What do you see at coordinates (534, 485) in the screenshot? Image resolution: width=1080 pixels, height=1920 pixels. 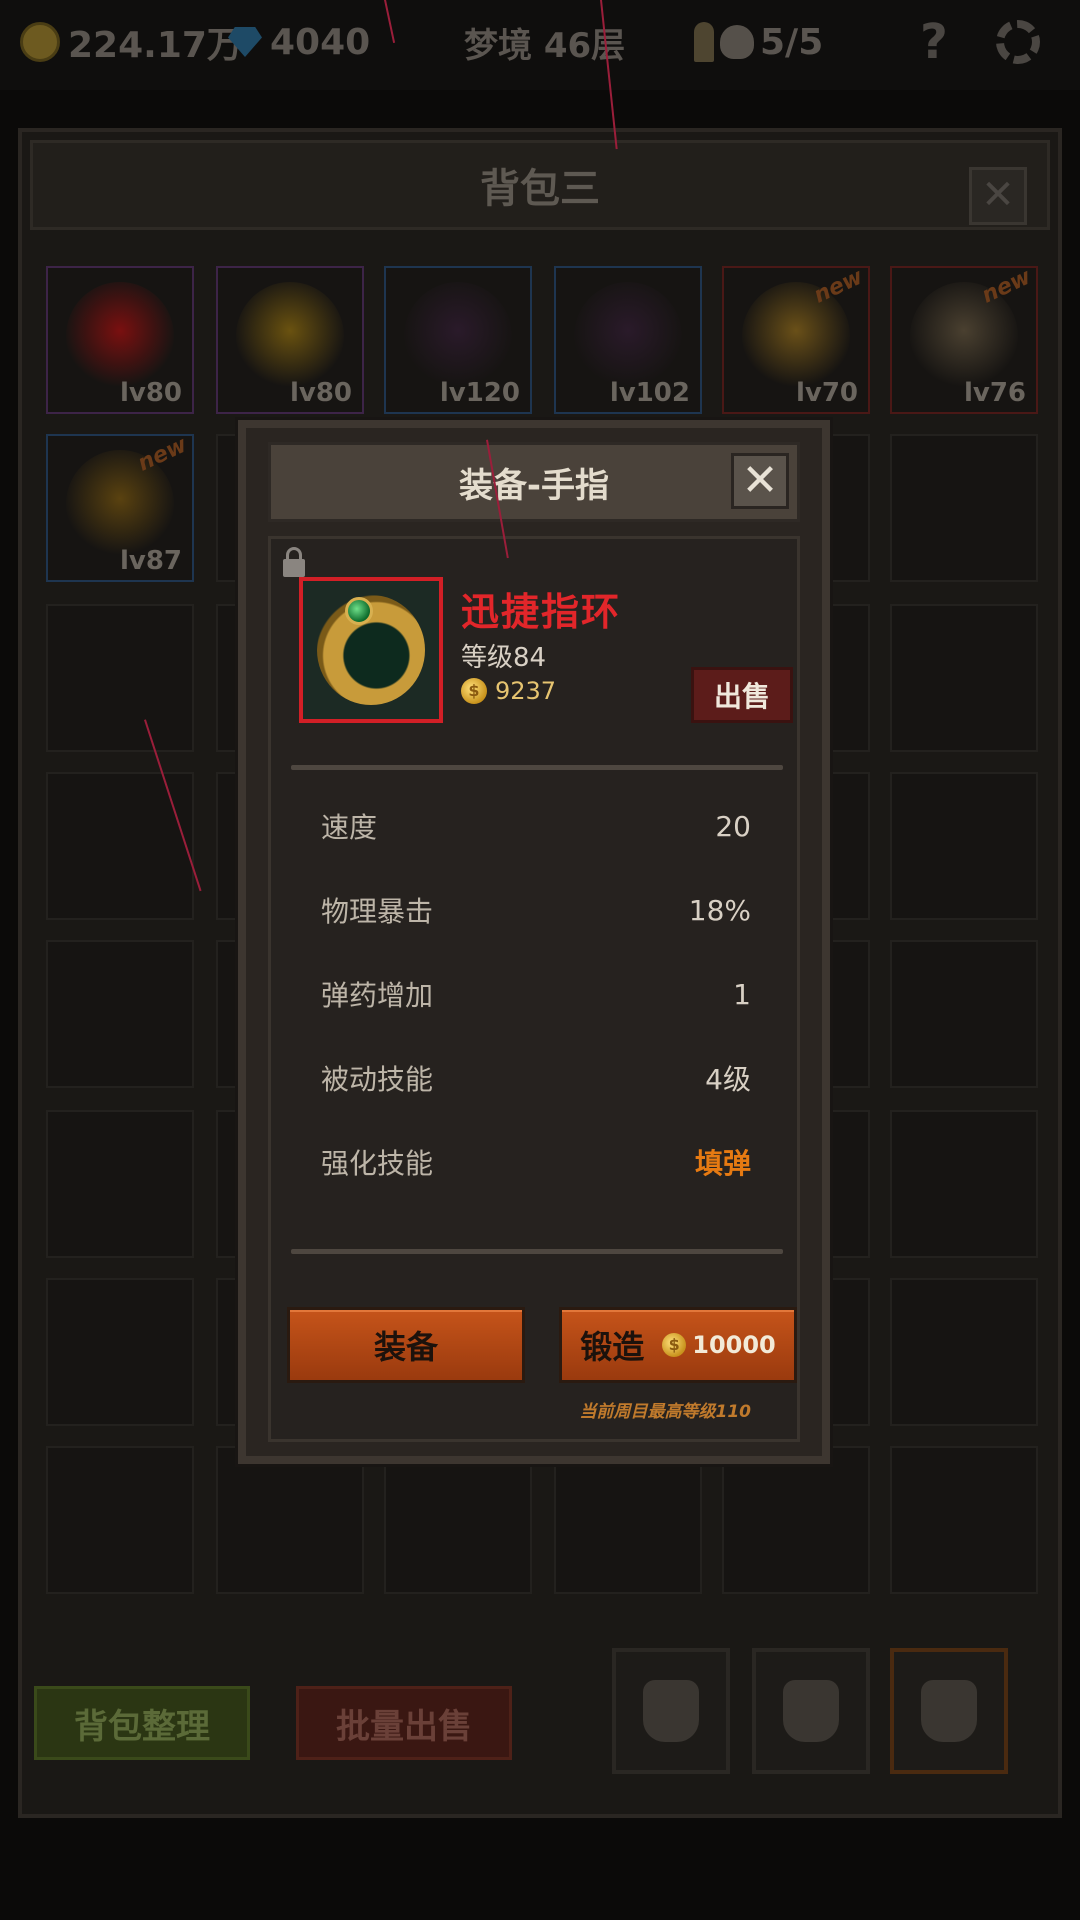 I see `modal-title: 装备-手指` at bounding box center [534, 485].